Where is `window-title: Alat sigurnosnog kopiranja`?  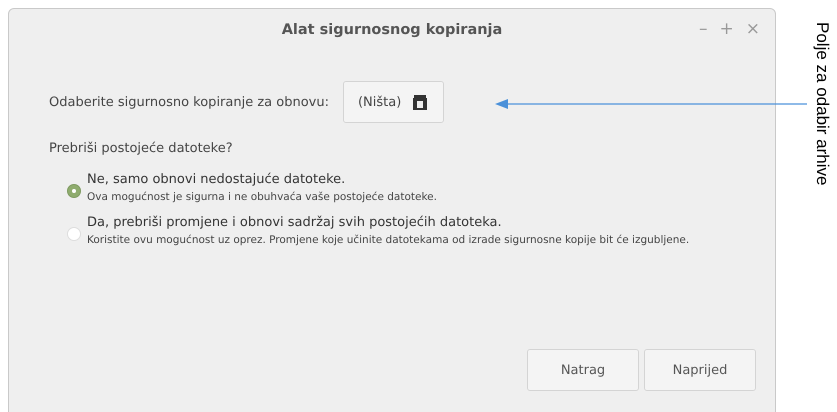 window-title: Alat sigurnosnog kopiranja is located at coordinates (392, 30).